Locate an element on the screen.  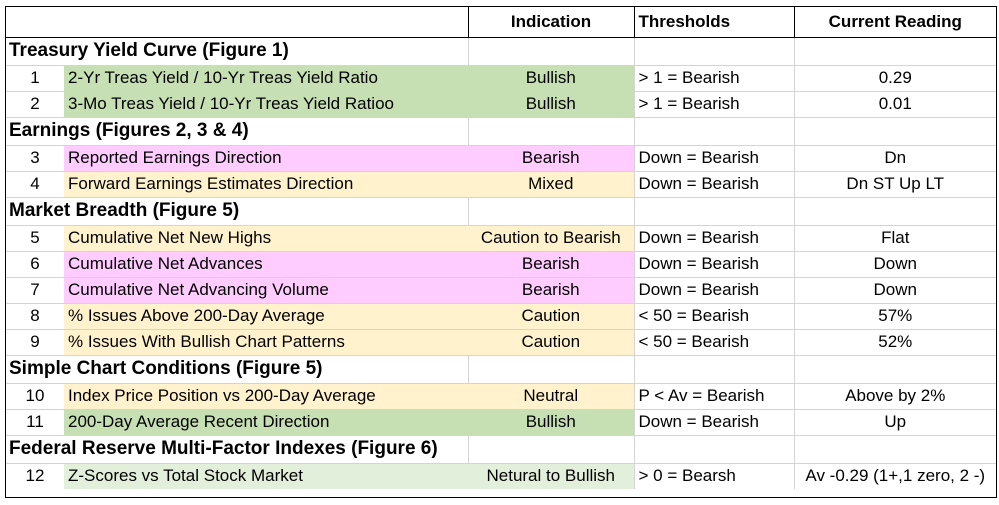
indicator-label: % Issues Above 200-Day Average is located at coordinates (266, 315).